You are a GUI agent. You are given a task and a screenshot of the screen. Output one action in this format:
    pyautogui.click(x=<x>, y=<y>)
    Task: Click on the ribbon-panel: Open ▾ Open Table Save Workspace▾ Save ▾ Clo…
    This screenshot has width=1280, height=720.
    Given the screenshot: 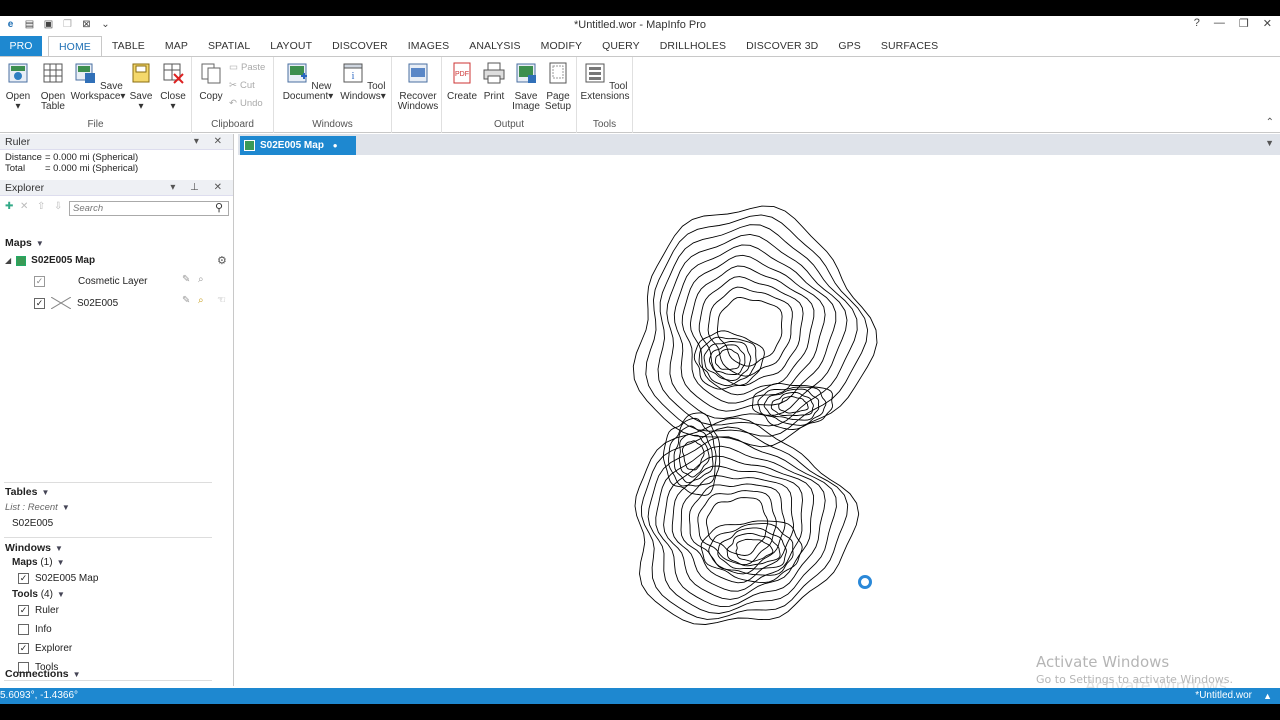 What is the action you would take?
    pyautogui.click(x=640, y=94)
    